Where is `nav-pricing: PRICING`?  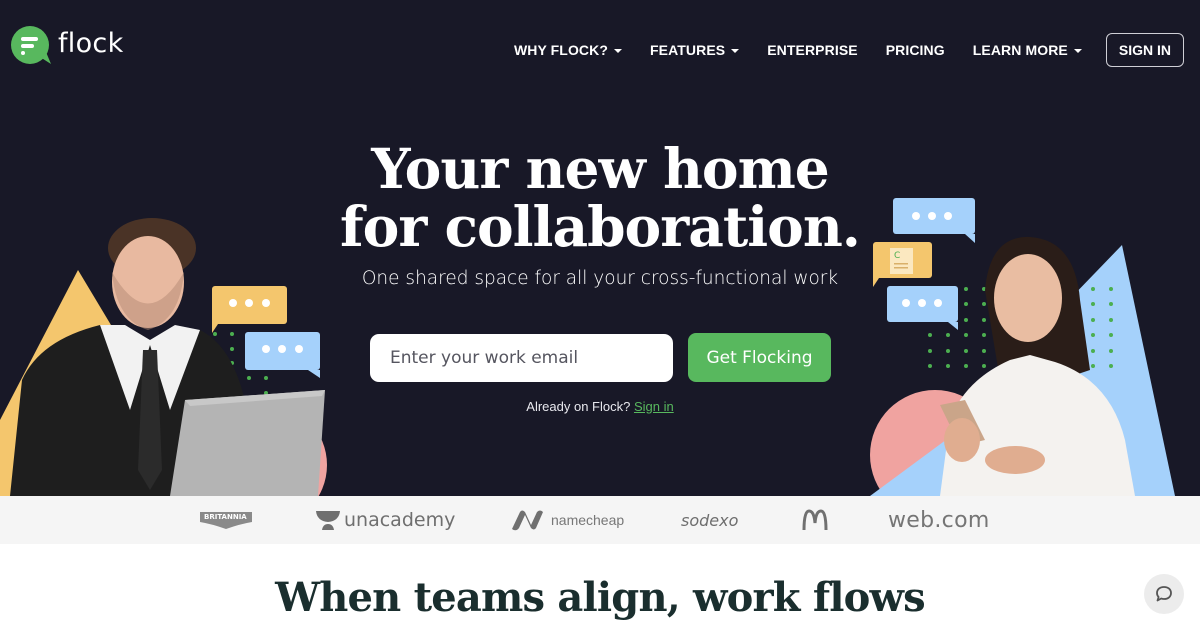 nav-pricing: PRICING is located at coordinates (915, 50).